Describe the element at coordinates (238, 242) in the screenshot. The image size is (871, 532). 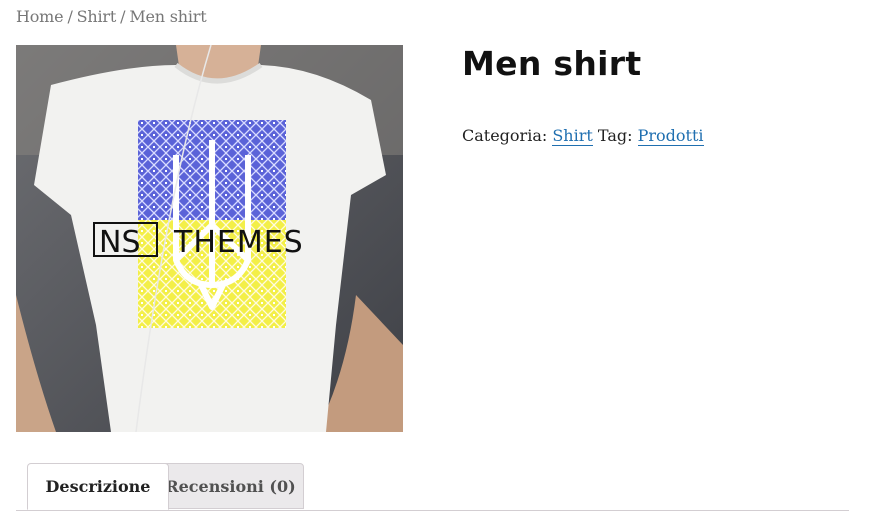
I see `logo-text: THEMES` at that location.